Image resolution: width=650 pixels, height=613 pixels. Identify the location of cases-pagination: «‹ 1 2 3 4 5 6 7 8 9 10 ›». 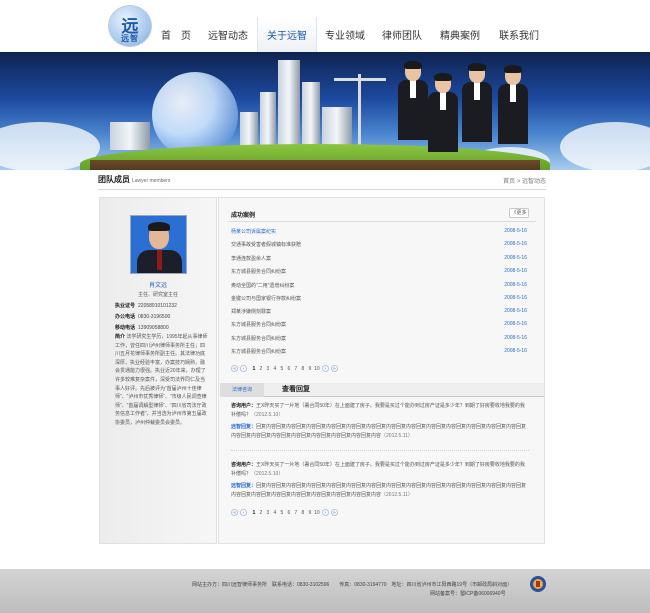
(285, 370).